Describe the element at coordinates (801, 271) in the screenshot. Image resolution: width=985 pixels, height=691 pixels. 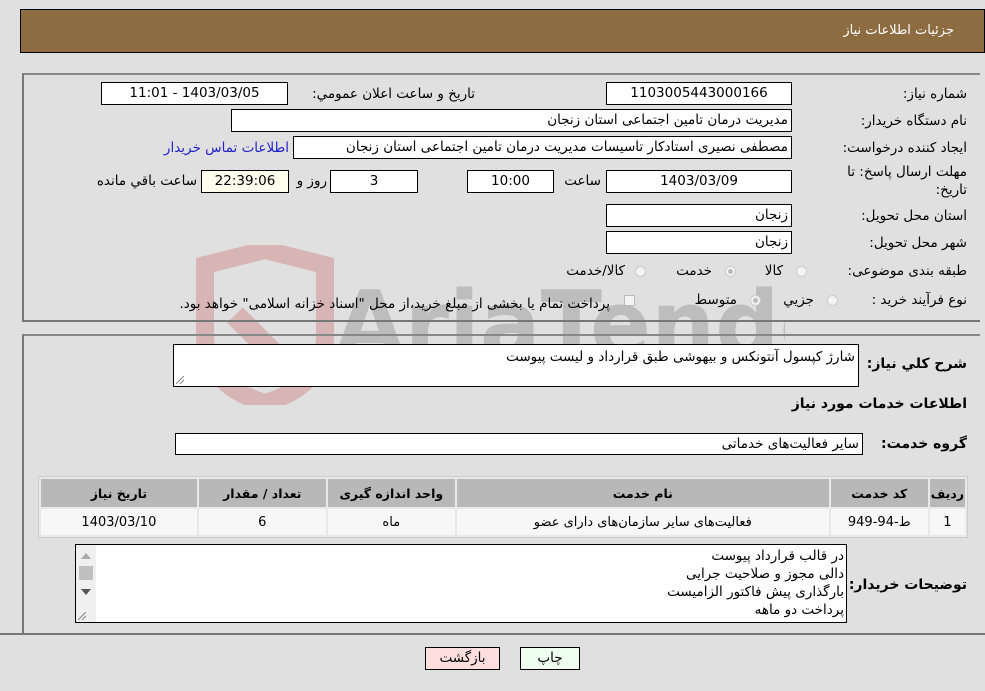
I see `category-radio-goods` at that location.